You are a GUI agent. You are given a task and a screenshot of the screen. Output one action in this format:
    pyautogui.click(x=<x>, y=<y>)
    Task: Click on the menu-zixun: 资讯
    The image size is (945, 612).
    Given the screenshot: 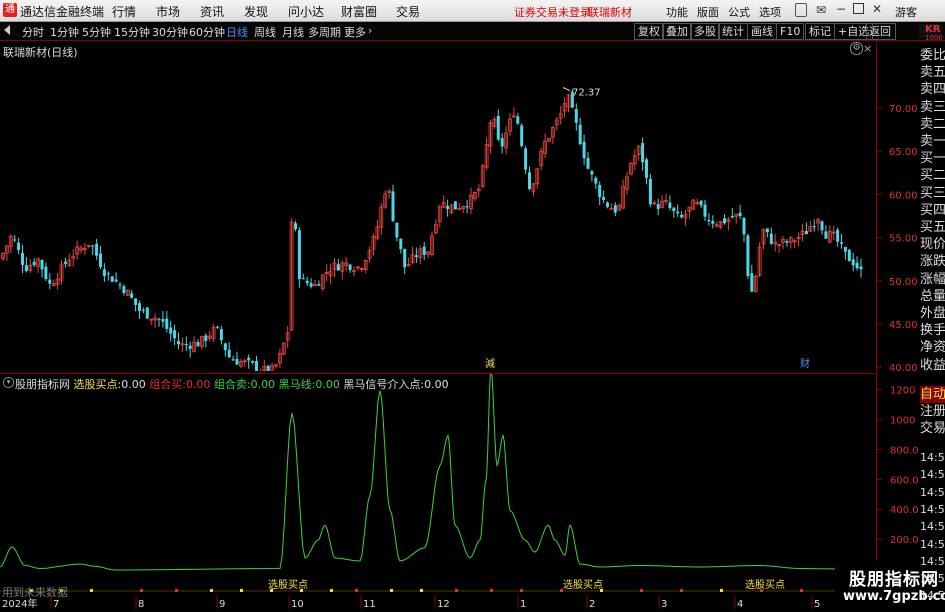 What is the action you would take?
    pyautogui.click(x=212, y=11)
    